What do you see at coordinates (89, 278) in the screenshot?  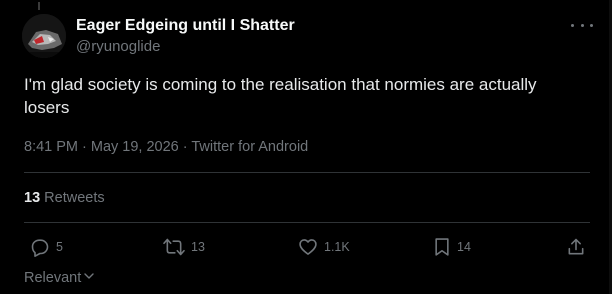 I see `chevron-down-icon` at bounding box center [89, 278].